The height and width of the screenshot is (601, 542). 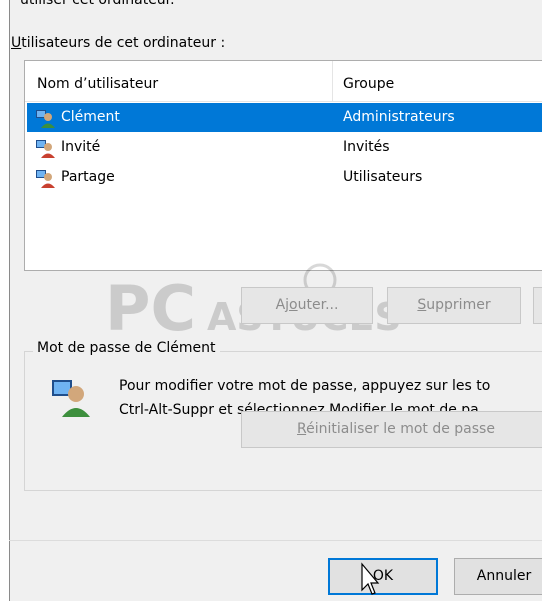 What do you see at coordinates (302, 429) in the screenshot?
I see `reset-button-accesskey: R` at bounding box center [302, 429].